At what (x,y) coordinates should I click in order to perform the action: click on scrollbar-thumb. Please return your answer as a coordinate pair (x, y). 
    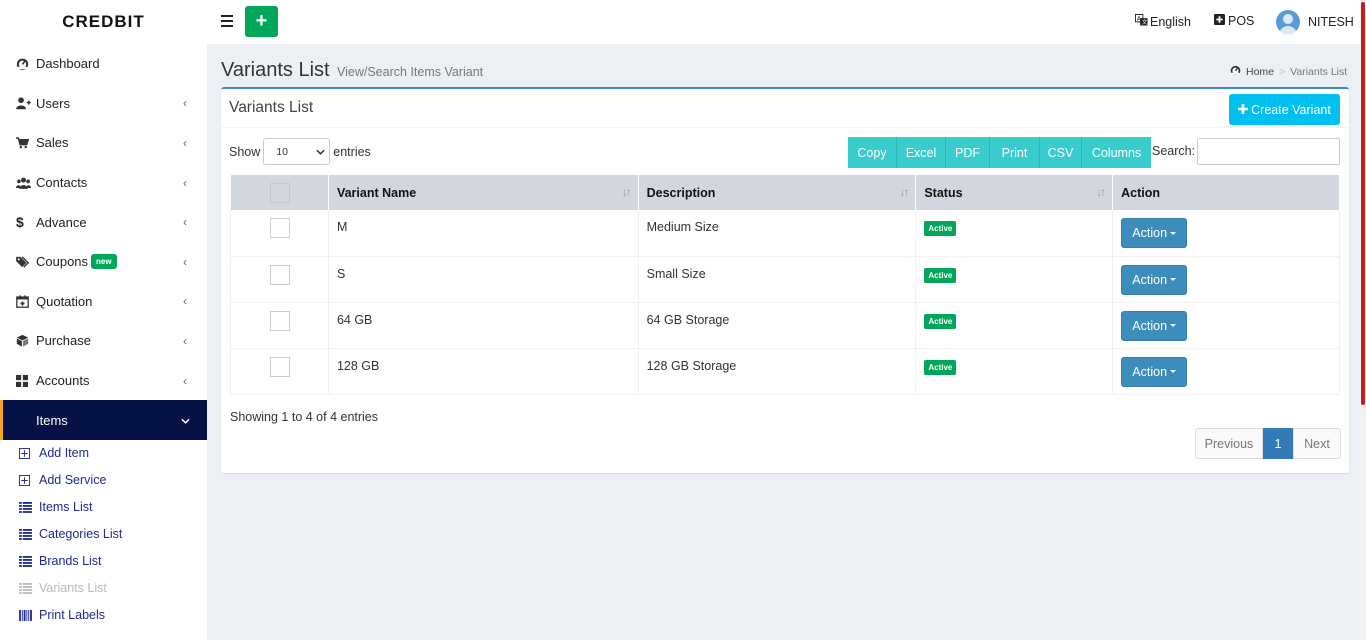
    Looking at the image, I should click on (1363, 203).